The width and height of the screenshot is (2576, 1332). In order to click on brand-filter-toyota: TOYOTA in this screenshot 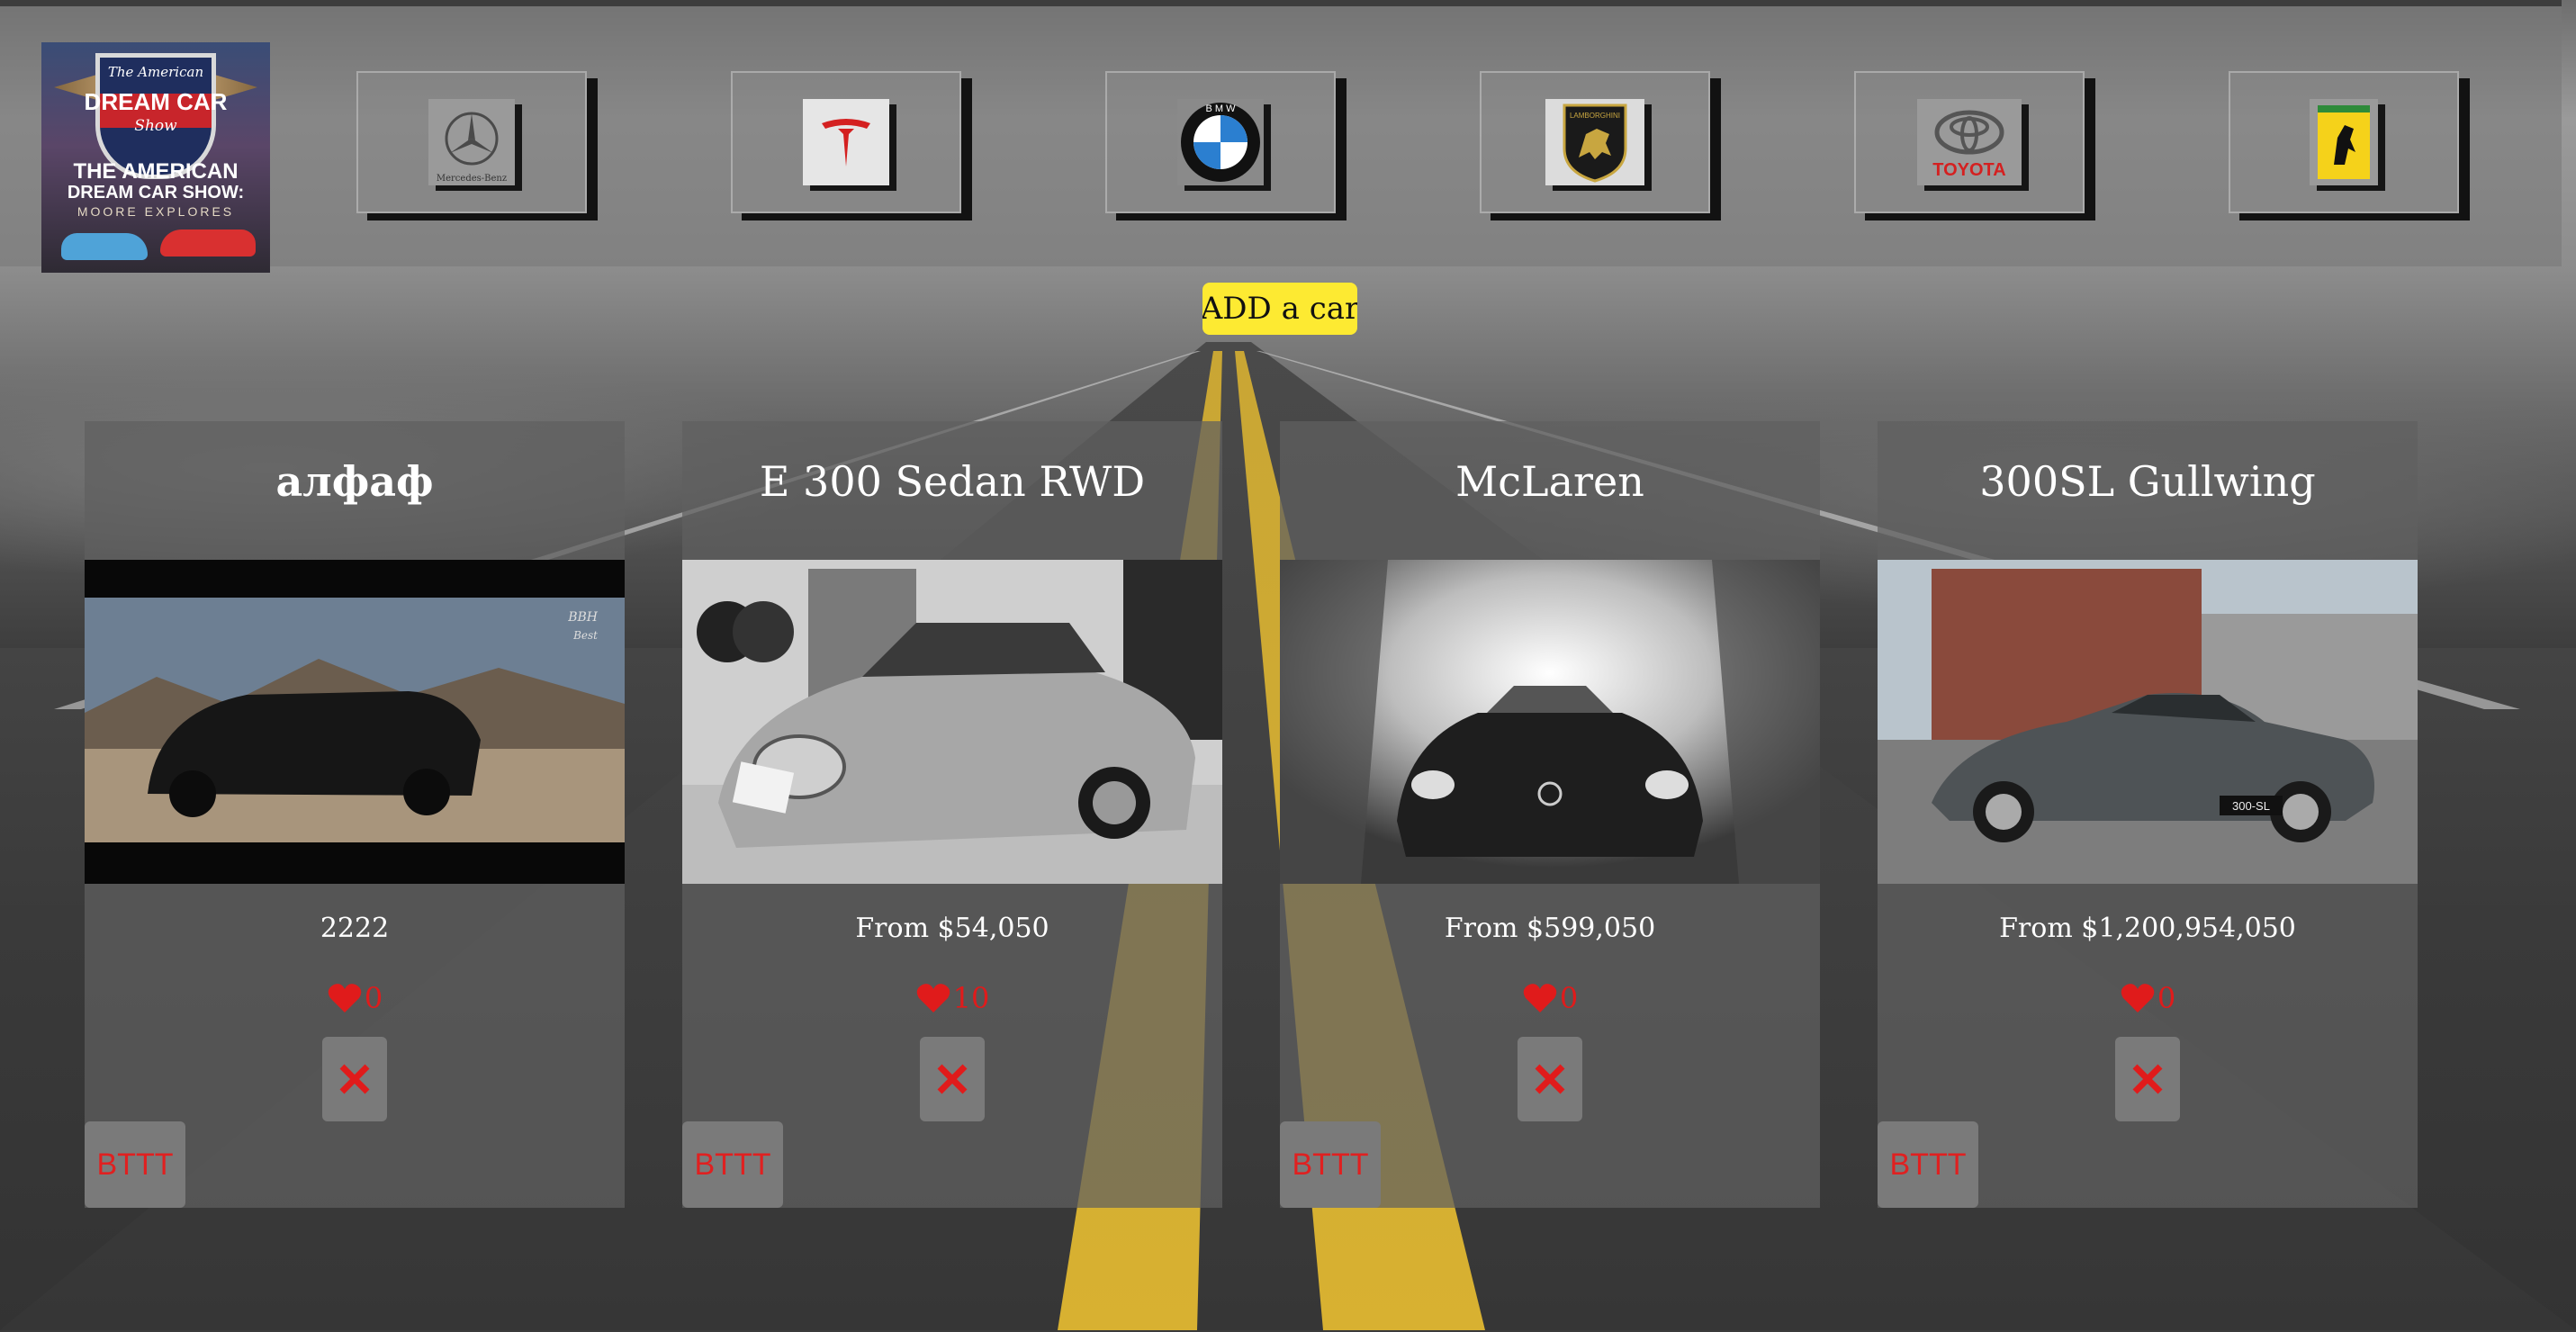, I will do `click(1969, 142)`.